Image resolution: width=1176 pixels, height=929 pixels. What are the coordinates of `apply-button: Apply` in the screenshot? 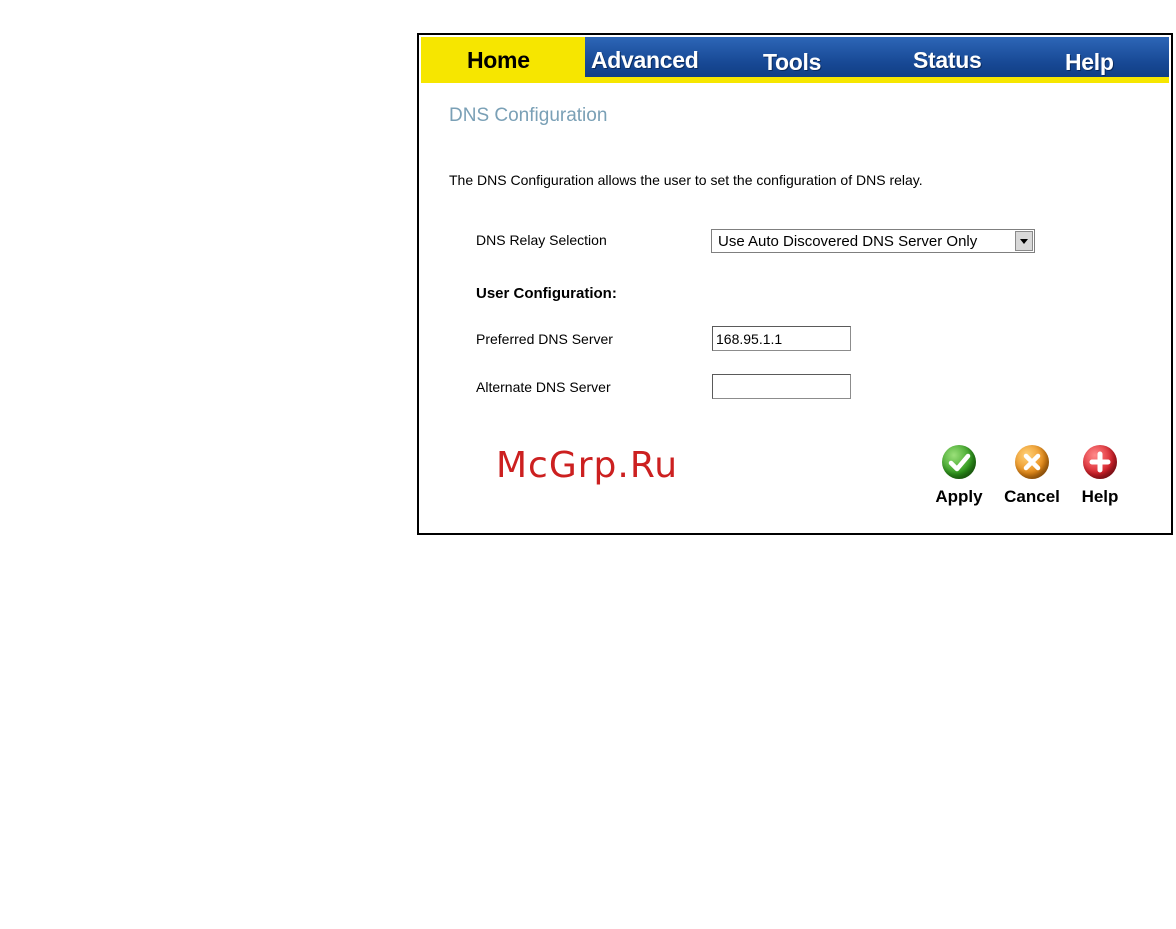 It's located at (959, 478).